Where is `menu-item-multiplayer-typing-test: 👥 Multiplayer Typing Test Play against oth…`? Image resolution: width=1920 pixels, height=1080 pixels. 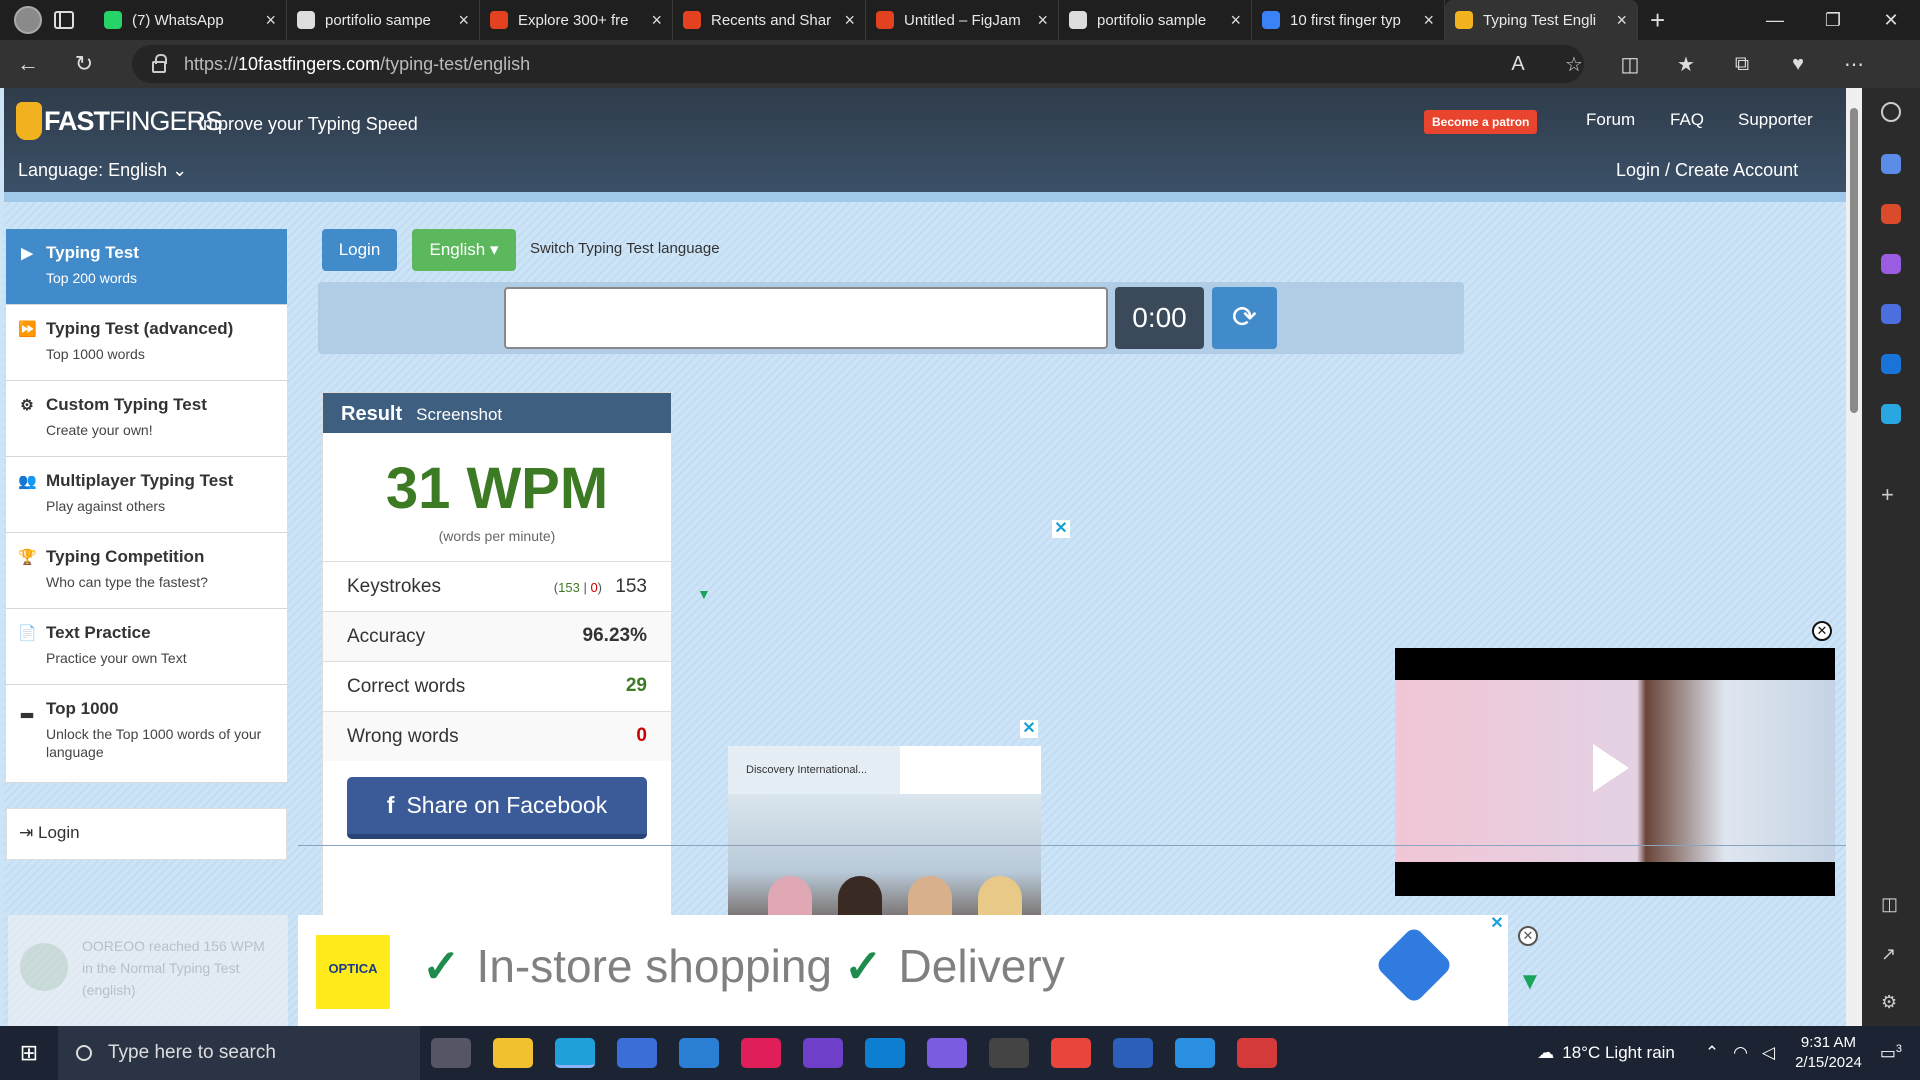 menu-item-multiplayer-typing-test: 👥 Multiplayer Typing Test Play against oth… is located at coordinates (146, 495).